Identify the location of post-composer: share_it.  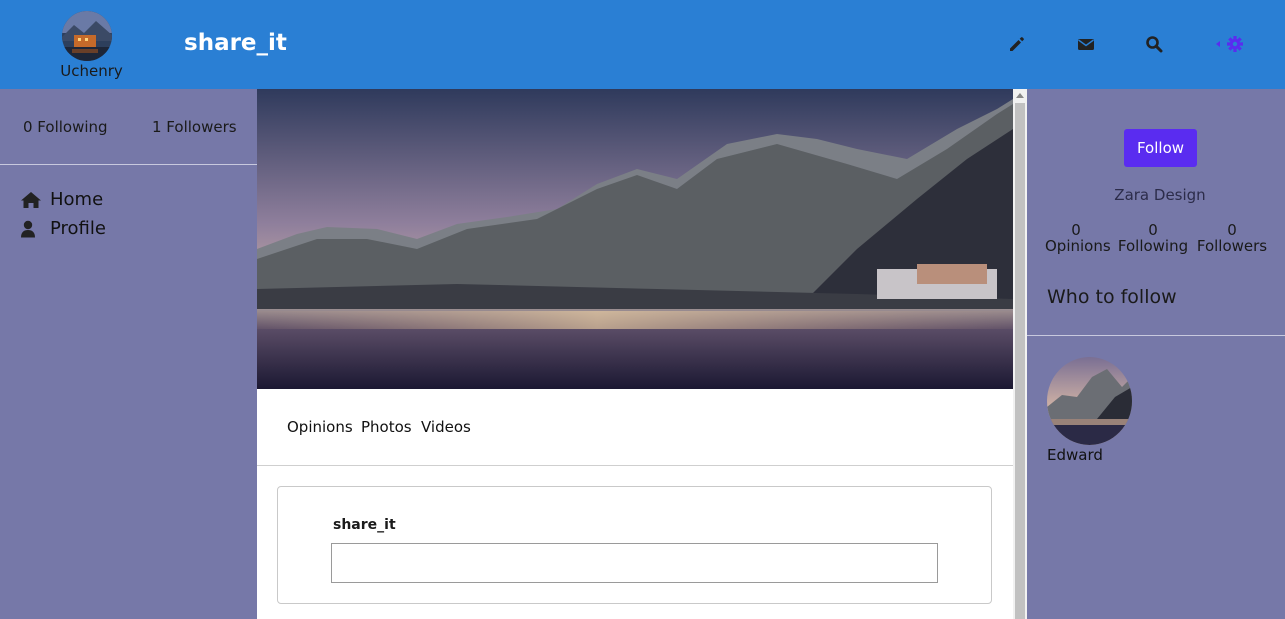
(634, 545).